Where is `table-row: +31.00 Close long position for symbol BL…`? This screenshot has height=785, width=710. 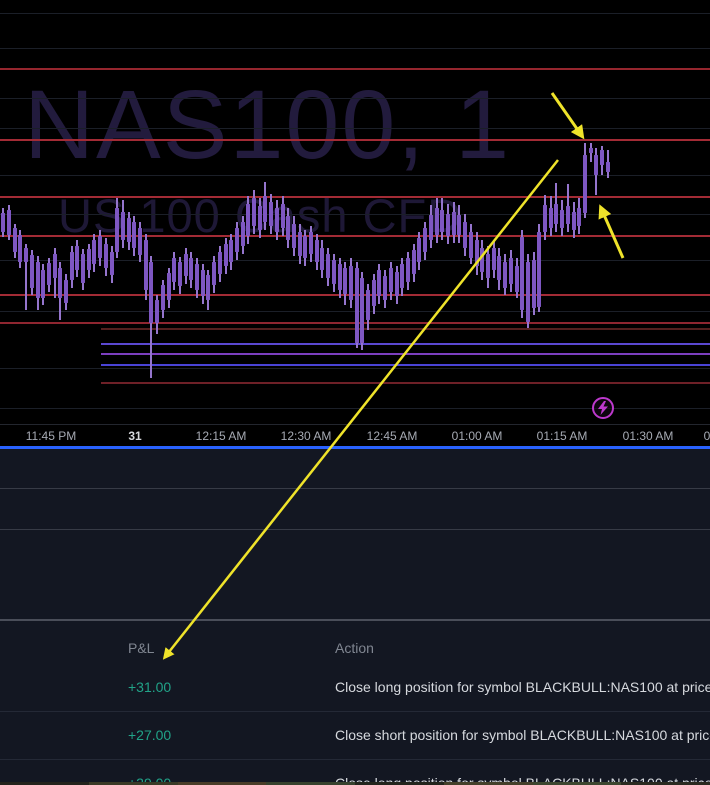 table-row: +31.00 Close long position for symbol BL… is located at coordinates (355, 687).